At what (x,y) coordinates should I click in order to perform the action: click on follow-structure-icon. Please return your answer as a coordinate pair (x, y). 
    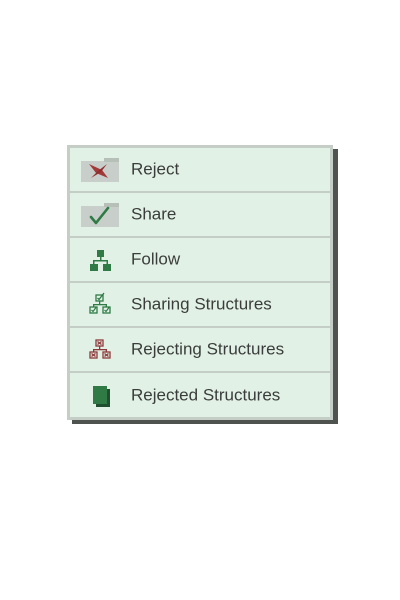
    Looking at the image, I should click on (100, 260).